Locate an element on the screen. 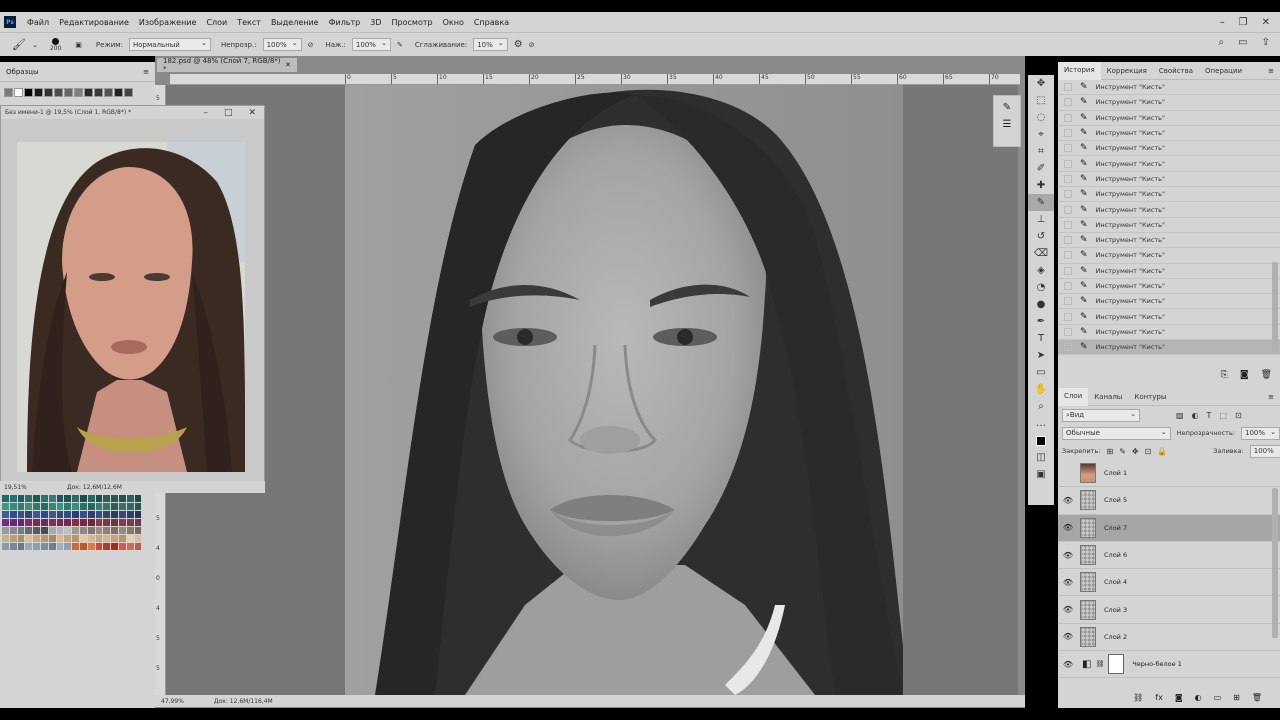 This screenshot has width=1280, height=720. eyedropper-tool-icon: ✐ is located at coordinates (1041, 168).